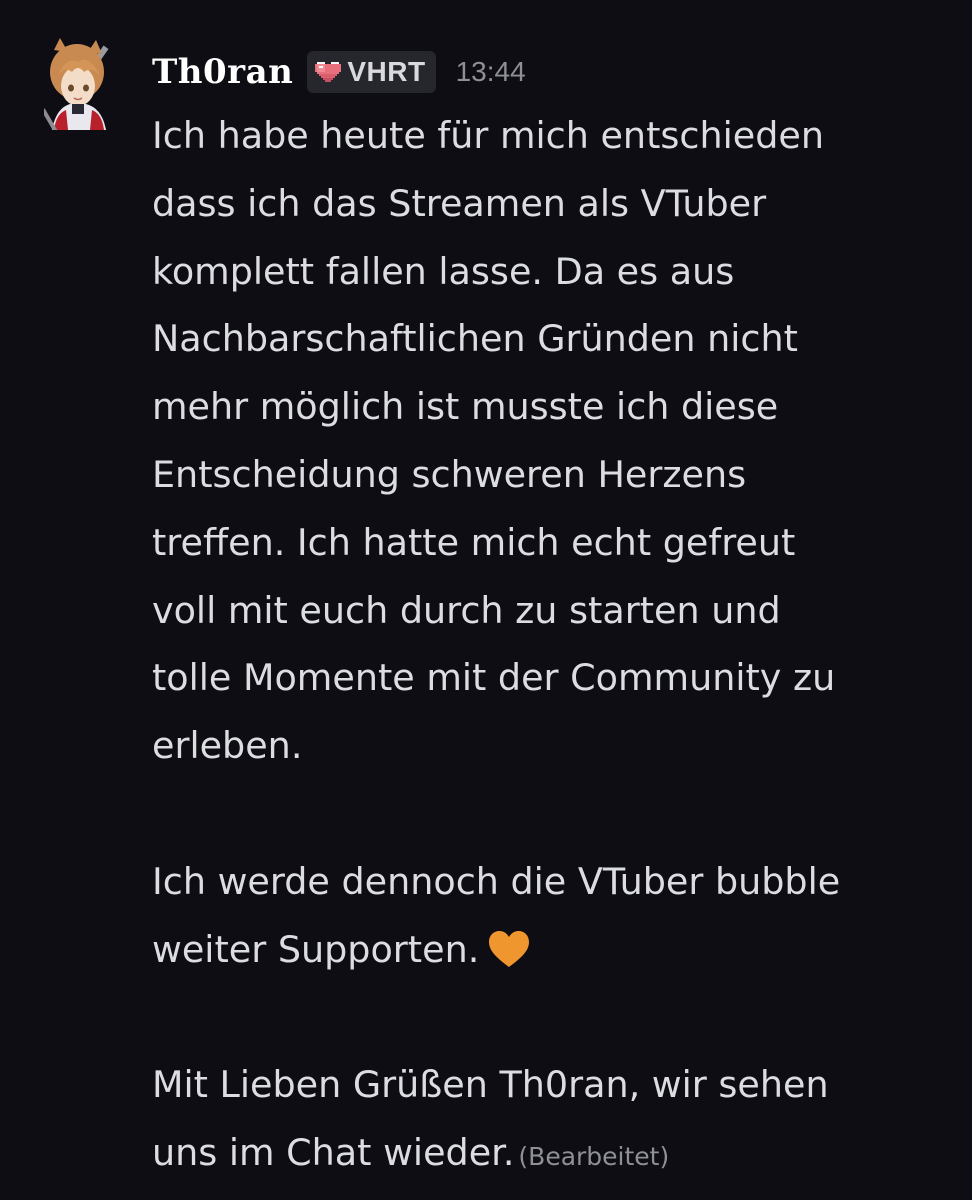 The width and height of the screenshot is (972, 1200). I want to click on text-line: Ich werde dennoch die VTuber bubble, so click(496, 881).